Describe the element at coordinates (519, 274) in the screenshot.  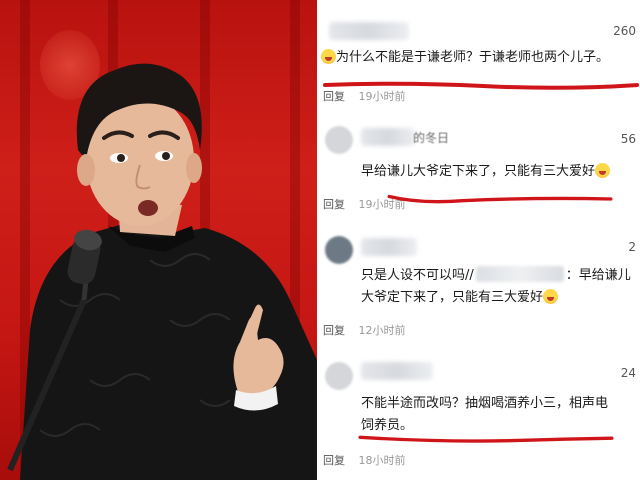
I see `mention-blurred` at that location.